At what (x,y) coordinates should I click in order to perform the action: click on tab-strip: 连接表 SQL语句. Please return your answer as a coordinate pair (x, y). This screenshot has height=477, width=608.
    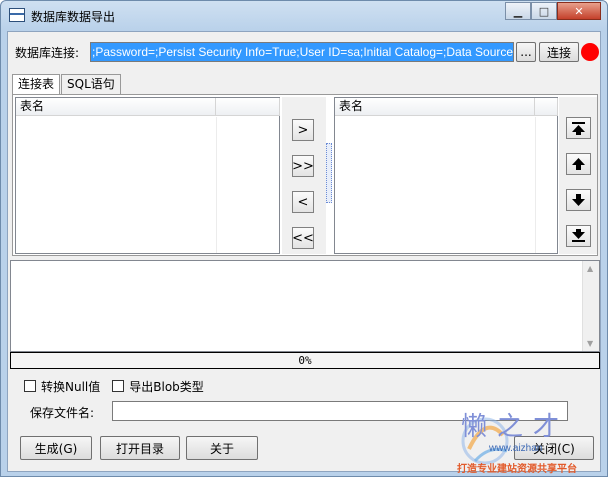
    Looking at the image, I should click on (67, 84).